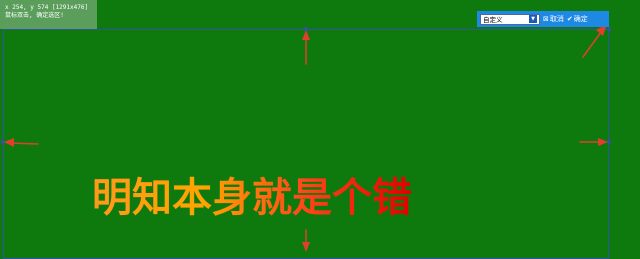 This screenshot has width=640, height=259. I want to click on instruction-text: 鼠标双击, 确定选区!, so click(34, 15).